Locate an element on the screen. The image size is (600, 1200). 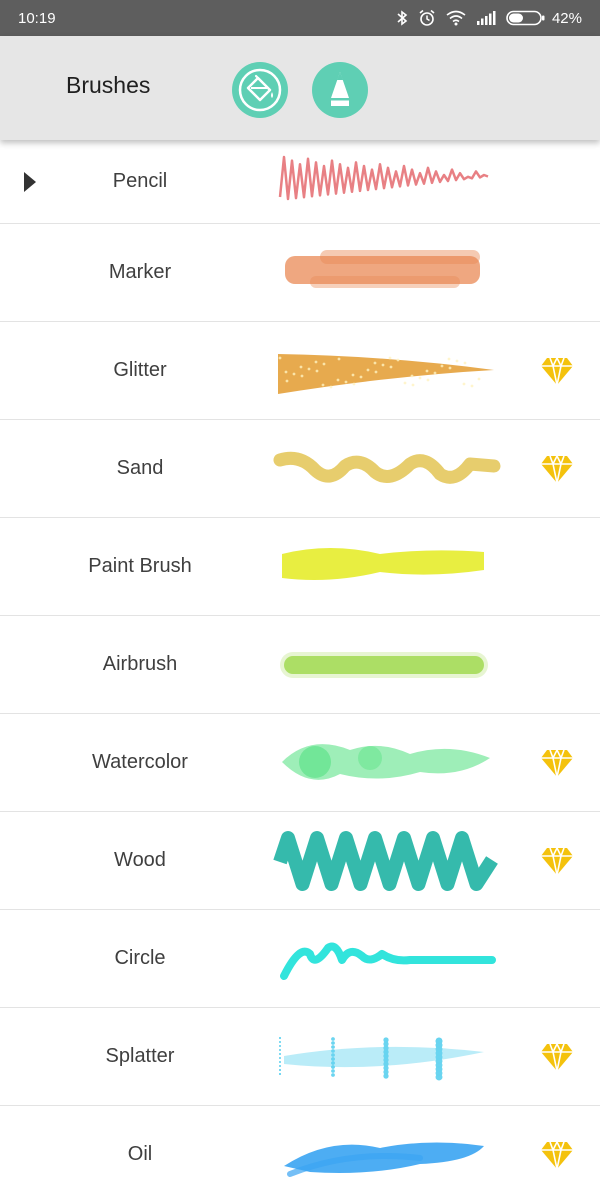
brush-label: Sand is located at coordinates (140, 468).